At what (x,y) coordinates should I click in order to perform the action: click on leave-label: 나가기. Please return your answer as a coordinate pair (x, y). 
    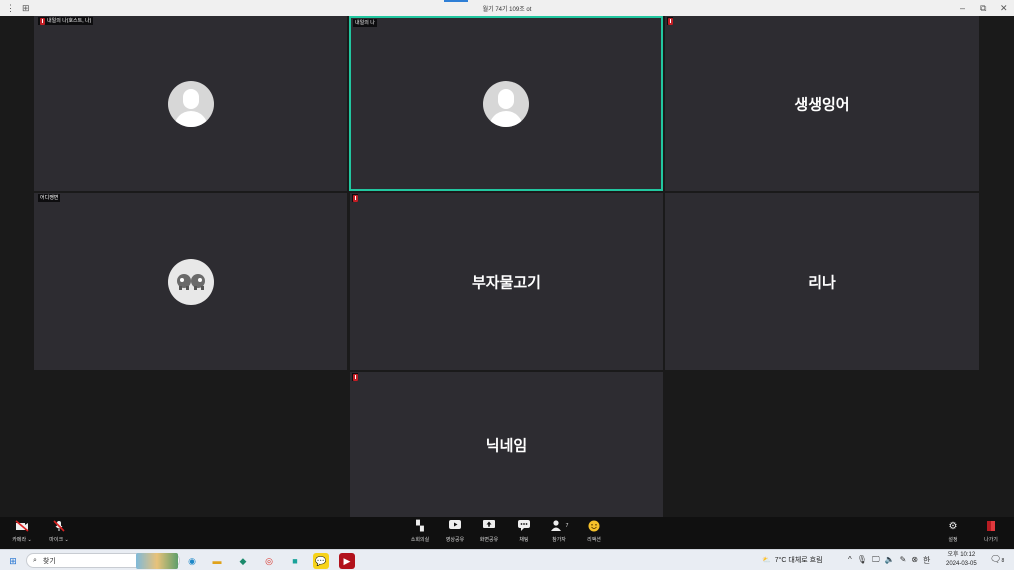
    Looking at the image, I should click on (991, 540).